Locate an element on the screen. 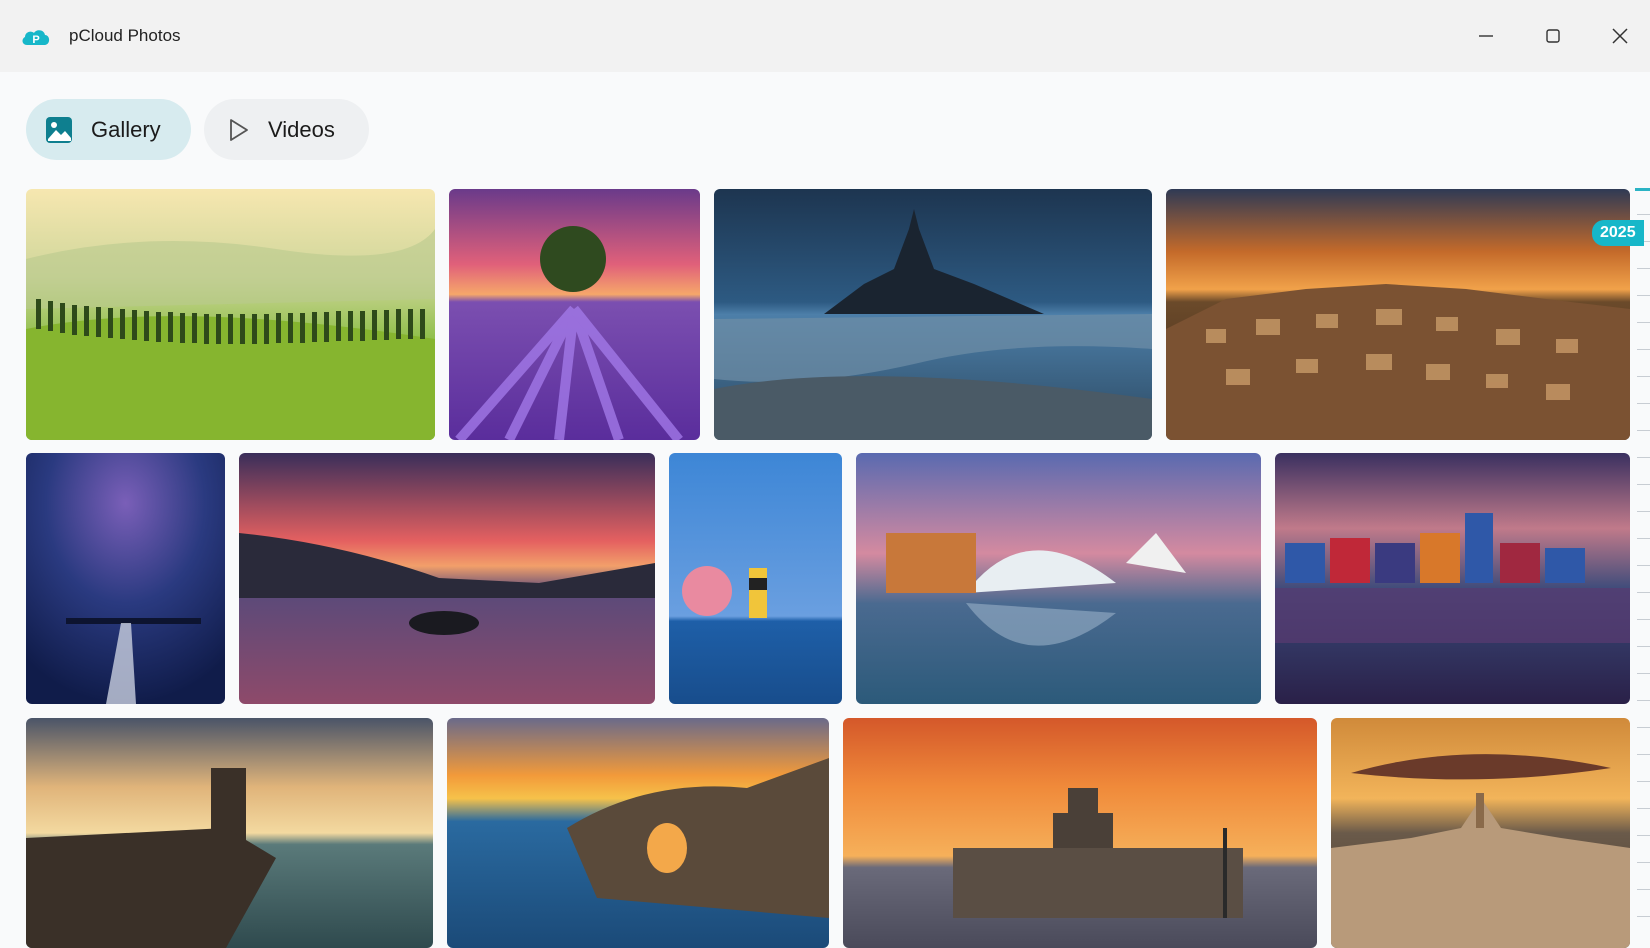 This screenshot has width=1650, height=948. tab-label: Gallery is located at coordinates (126, 129).